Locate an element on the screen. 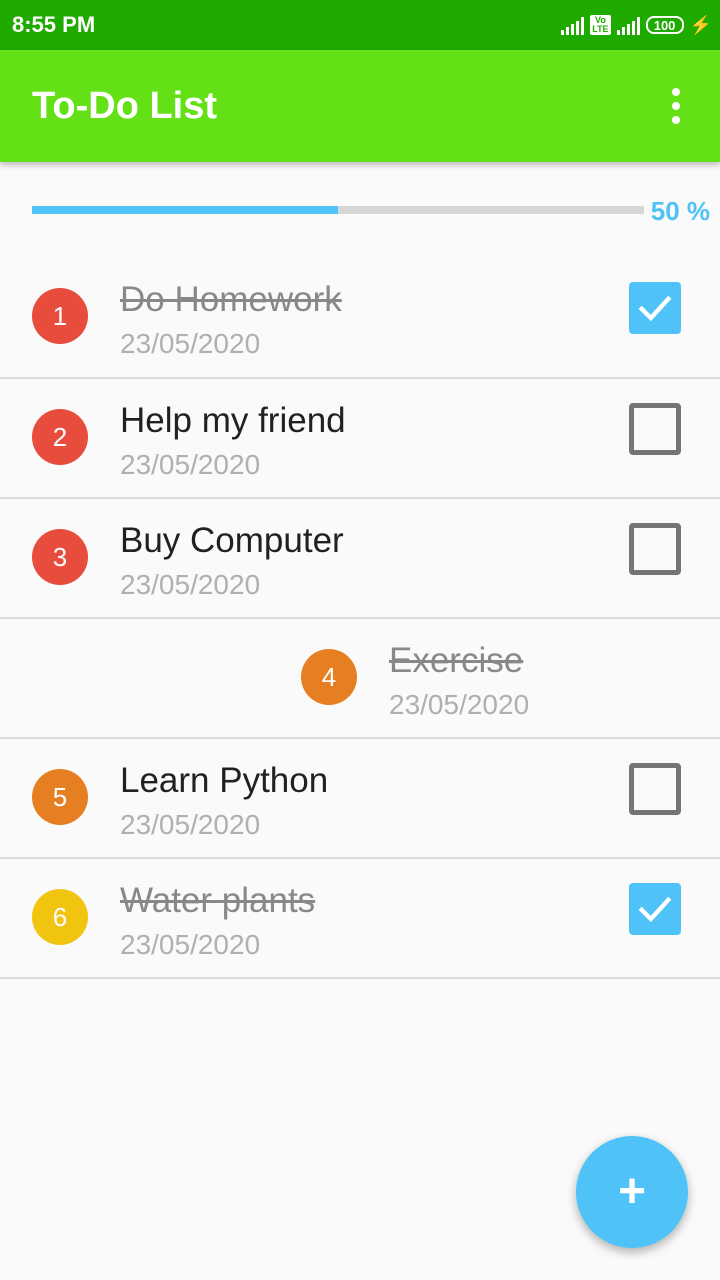 This screenshot has height=1280, width=720. progress-label: 50 % is located at coordinates (680, 211).